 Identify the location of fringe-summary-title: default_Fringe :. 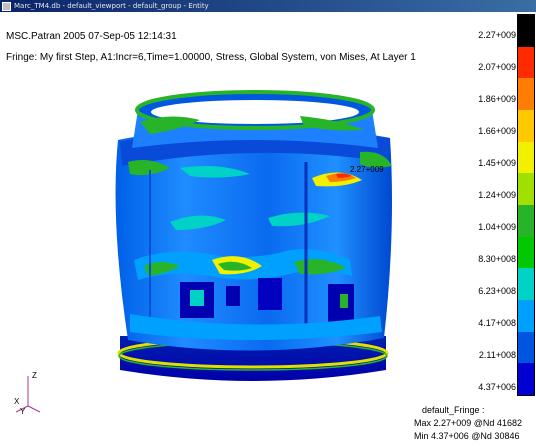
(453, 410).